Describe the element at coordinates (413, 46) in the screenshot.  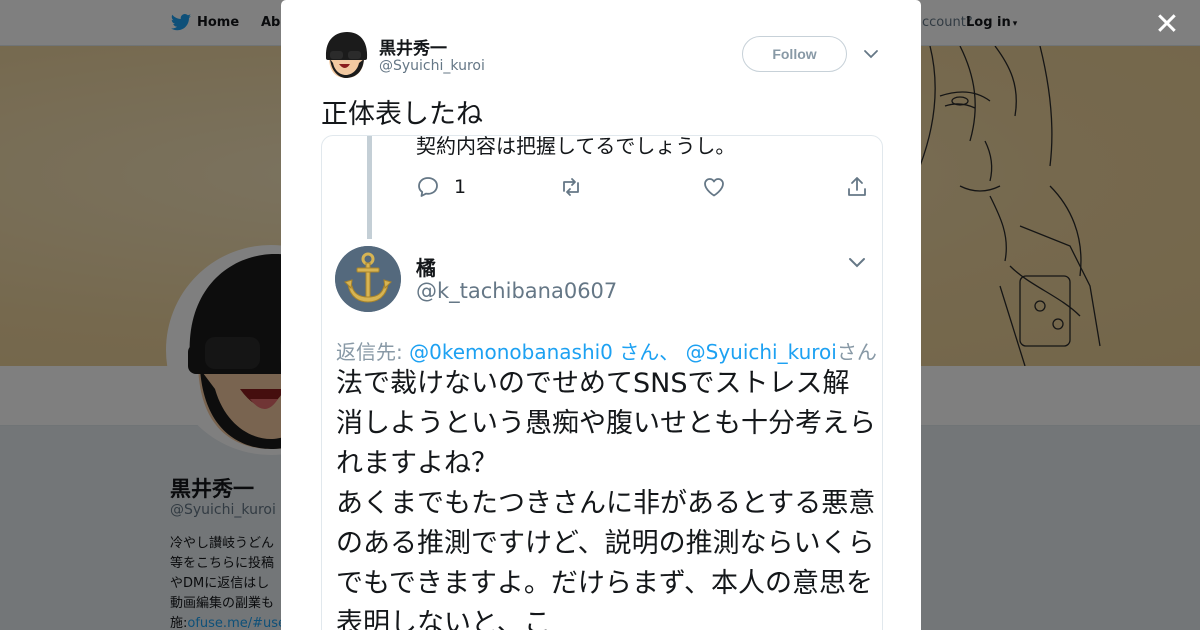
I see `author-name: 黒井秀一` at that location.